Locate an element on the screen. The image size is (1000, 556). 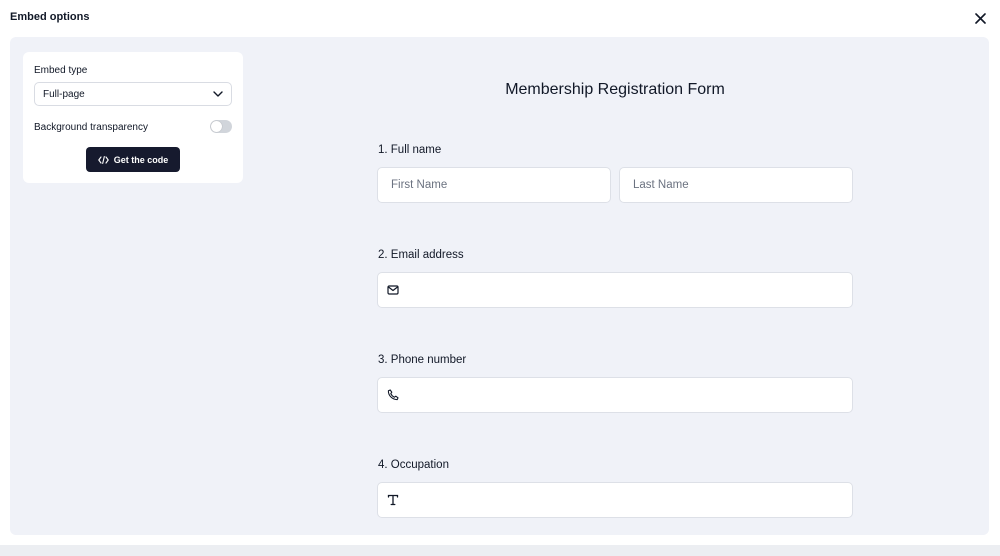
phone-input is located at coordinates (615, 395).